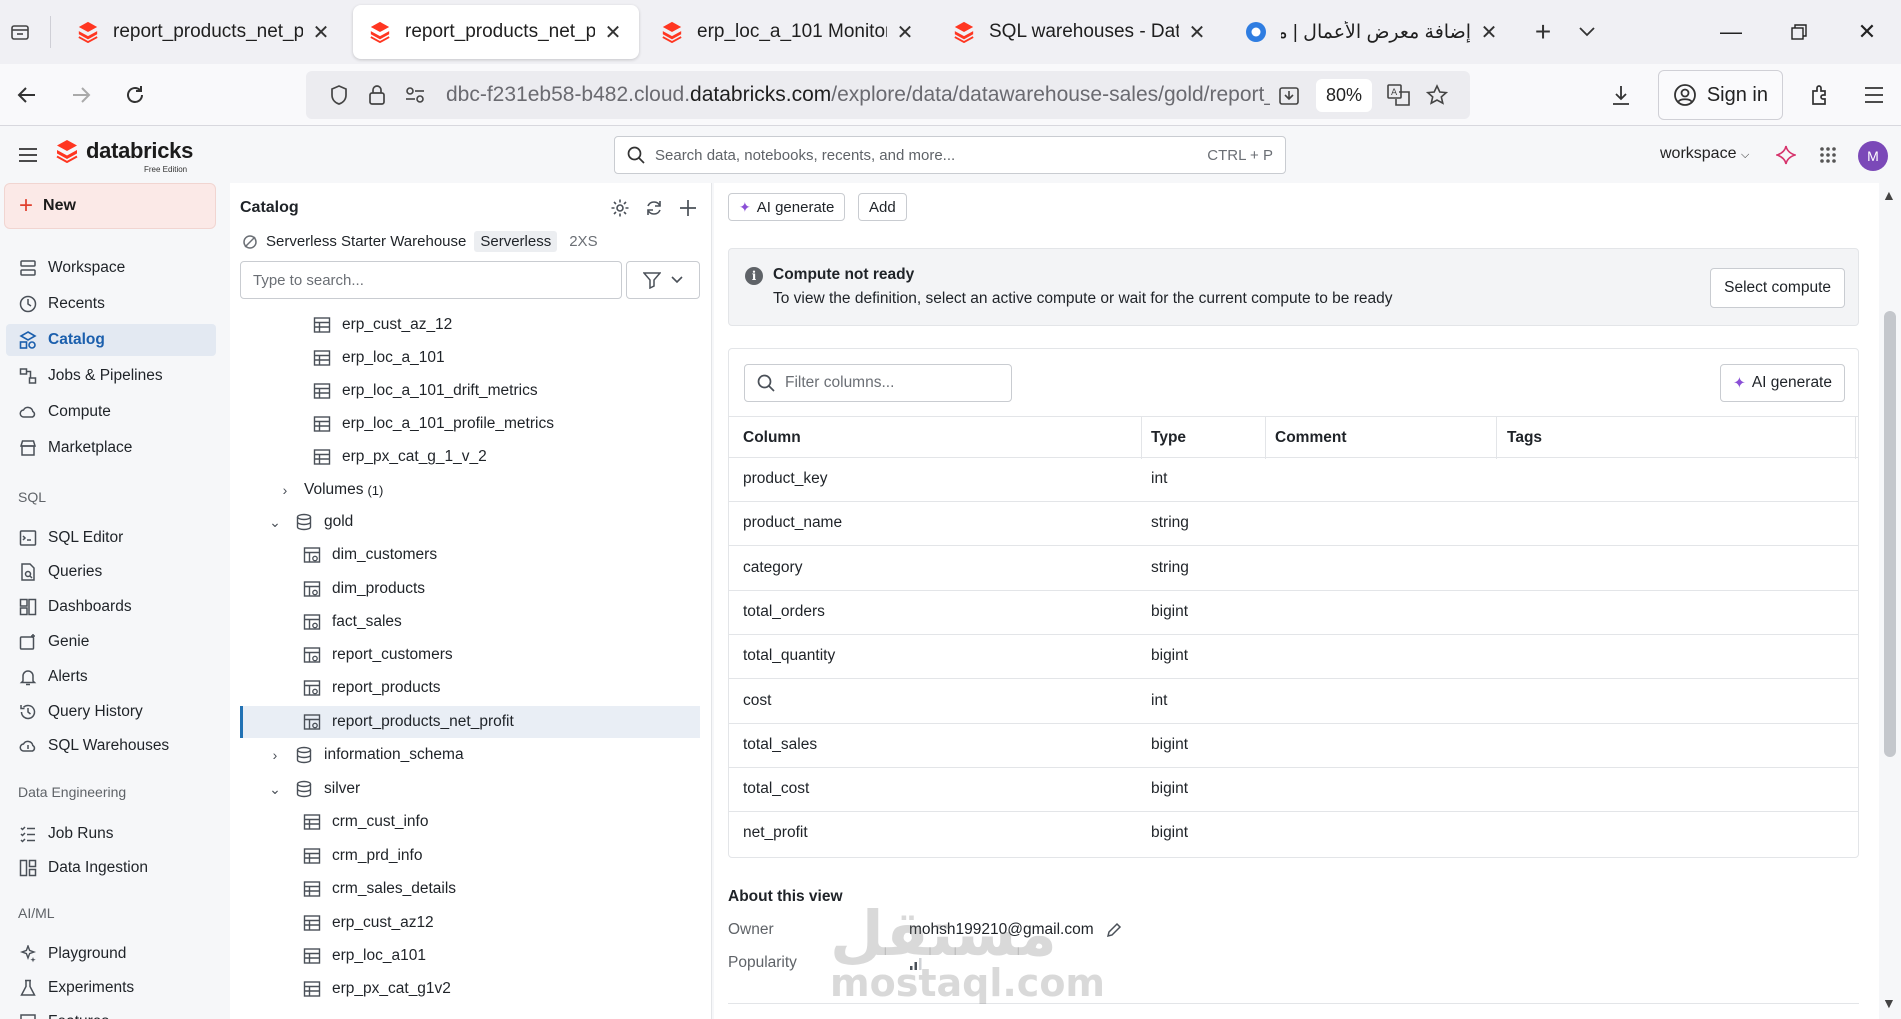 The height and width of the screenshot is (1019, 1901). What do you see at coordinates (1786, 155) in the screenshot?
I see `assistant-sparkle-icon` at bounding box center [1786, 155].